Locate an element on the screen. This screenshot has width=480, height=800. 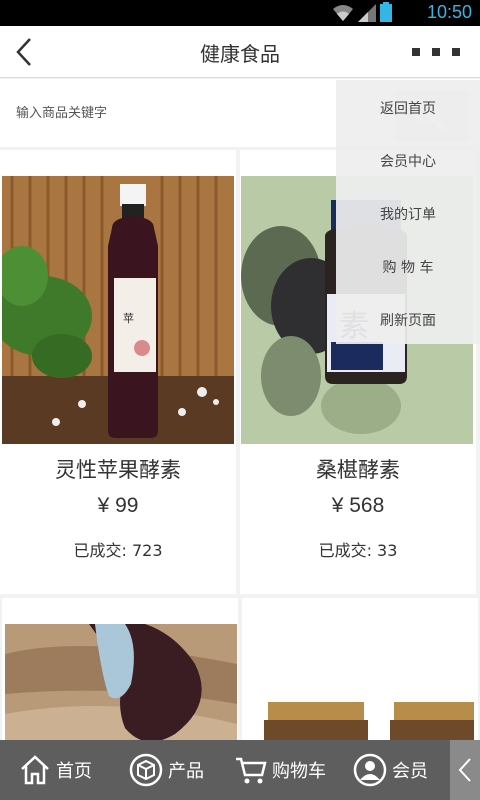
nav-collapse-button is located at coordinates (465, 770).